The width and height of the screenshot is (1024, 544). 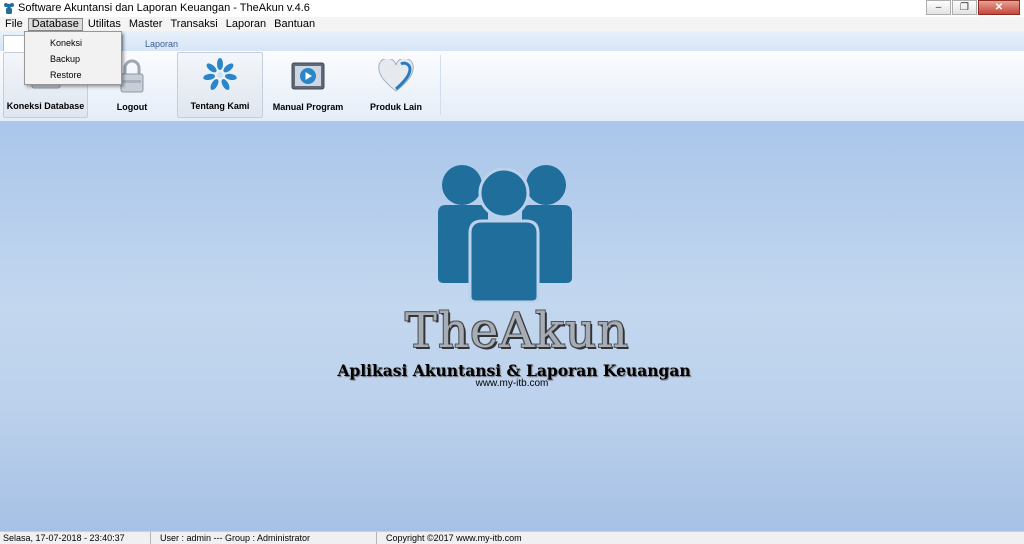 What do you see at coordinates (454, 538) in the screenshot?
I see `status-copyright: Copyright ©2017 www.my-itb.com` at bounding box center [454, 538].